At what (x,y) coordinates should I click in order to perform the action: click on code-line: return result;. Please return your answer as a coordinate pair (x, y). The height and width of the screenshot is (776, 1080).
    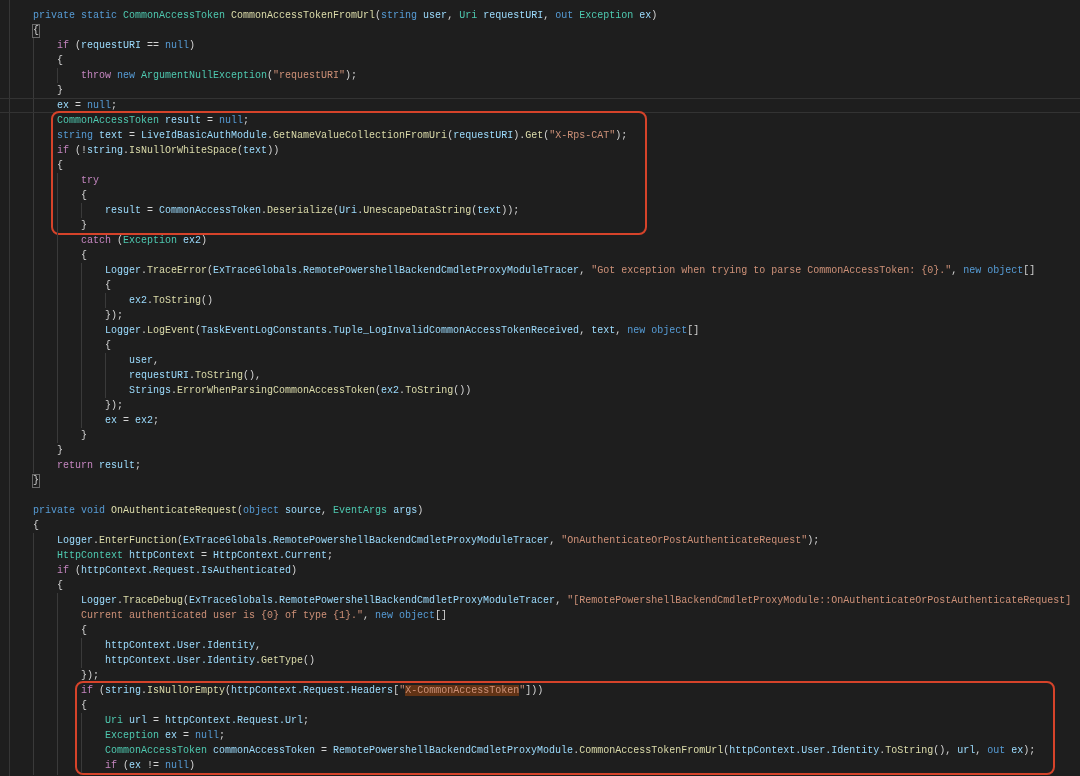
    Looking at the image, I should click on (99, 465).